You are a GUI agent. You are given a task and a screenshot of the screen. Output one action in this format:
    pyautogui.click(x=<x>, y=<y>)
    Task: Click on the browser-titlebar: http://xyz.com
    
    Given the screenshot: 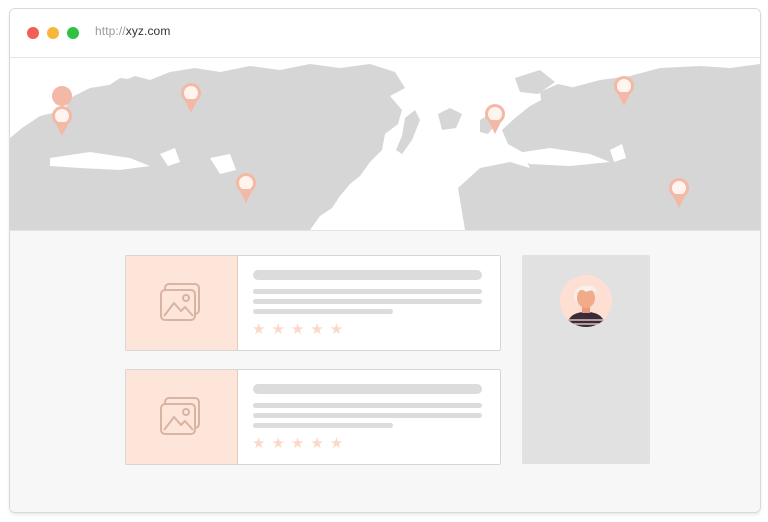 What is the action you would take?
    pyautogui.click(x=385, y=33)
    